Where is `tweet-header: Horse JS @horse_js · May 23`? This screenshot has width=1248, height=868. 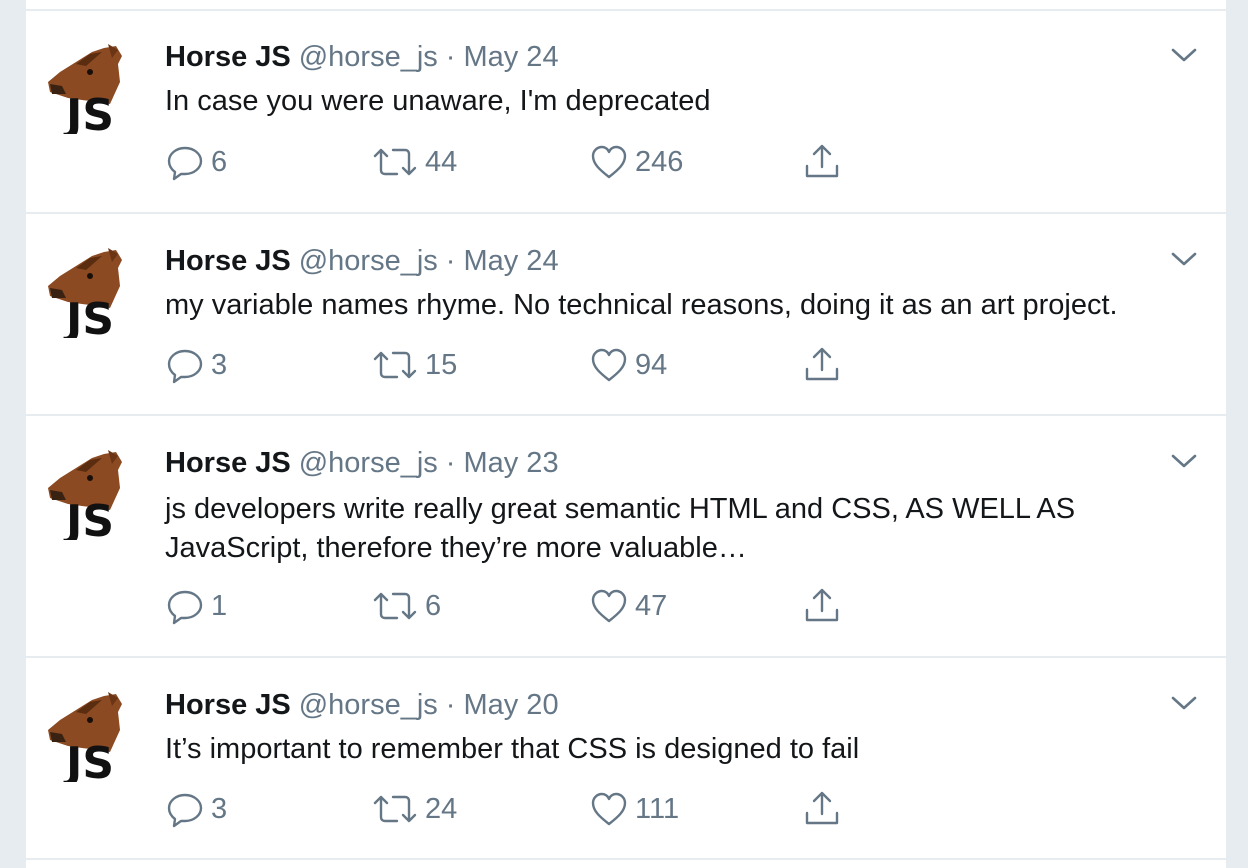
tweet-header: Horse JS @horse_js · May 23 is located at coordinates (362, 463).